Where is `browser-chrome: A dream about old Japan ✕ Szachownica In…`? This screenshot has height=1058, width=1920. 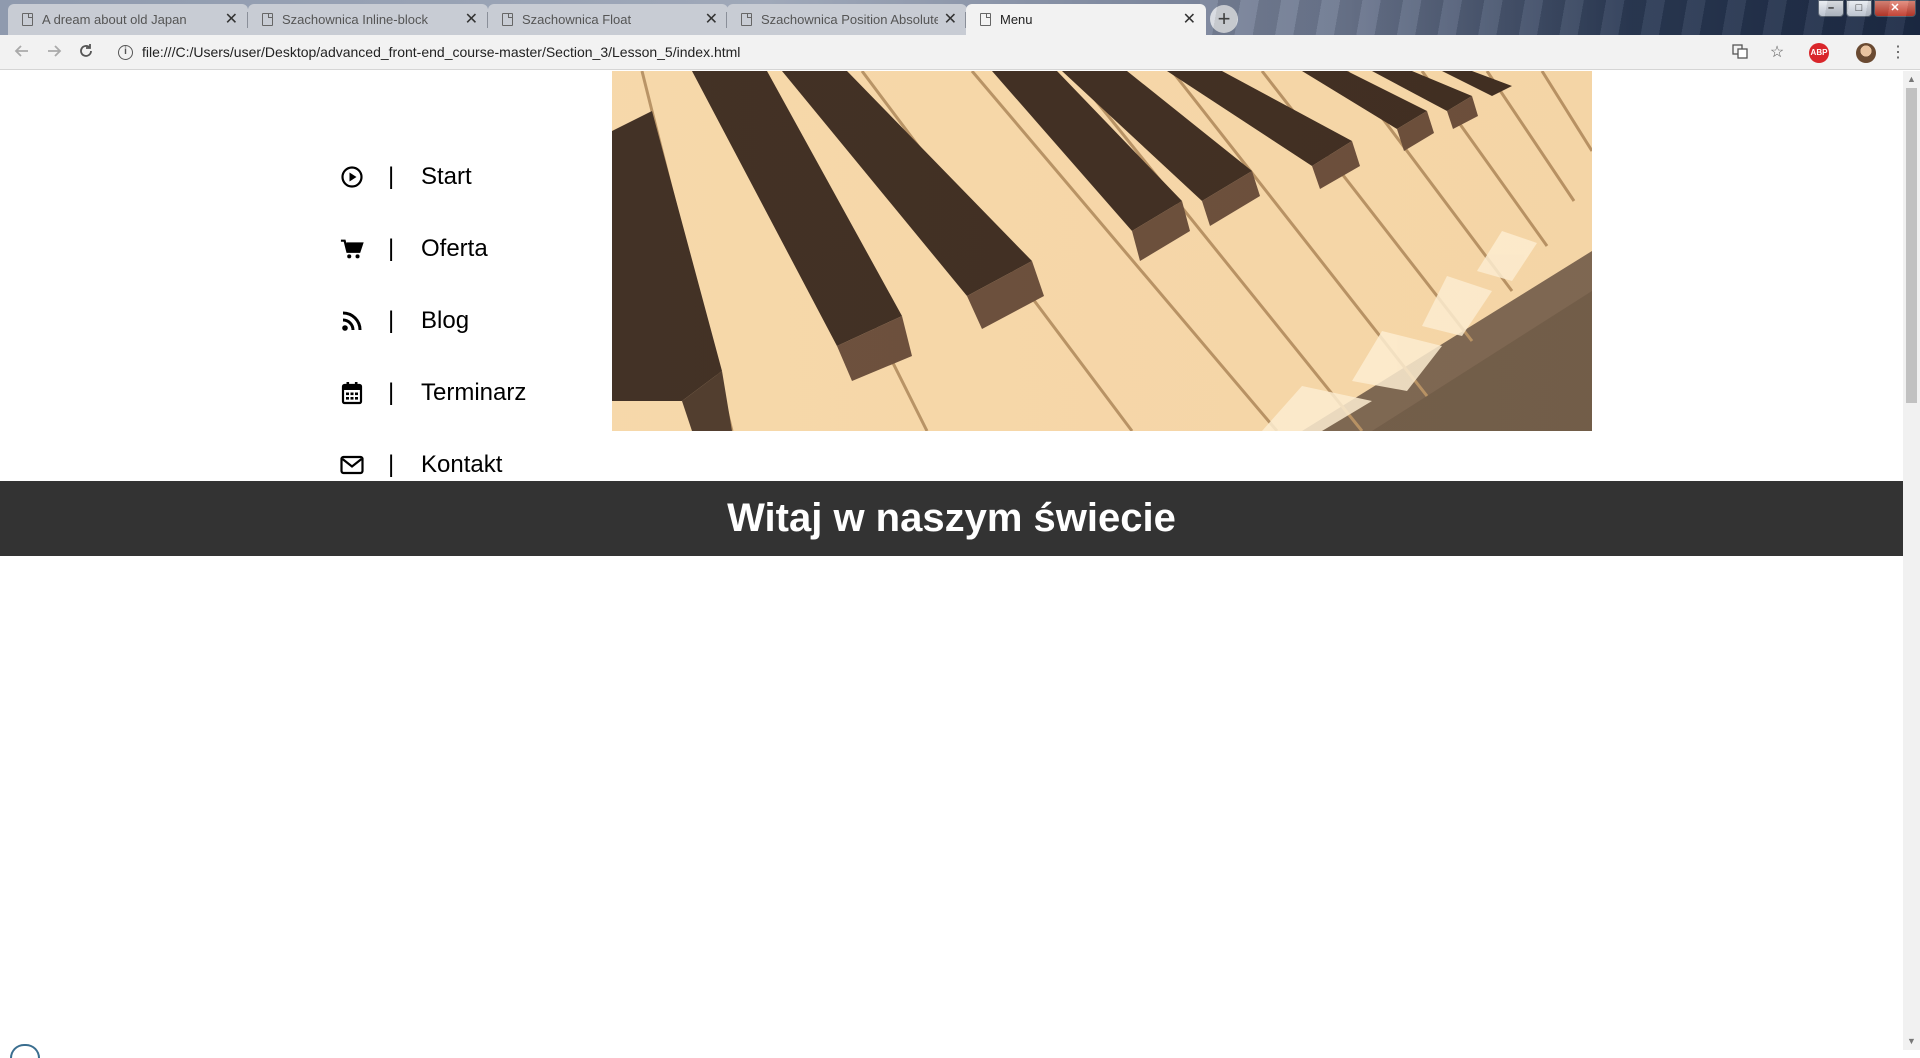
browser-chrome: A dream about old Japan ✕ Szachownica In… is located at coordinates (960, 35).